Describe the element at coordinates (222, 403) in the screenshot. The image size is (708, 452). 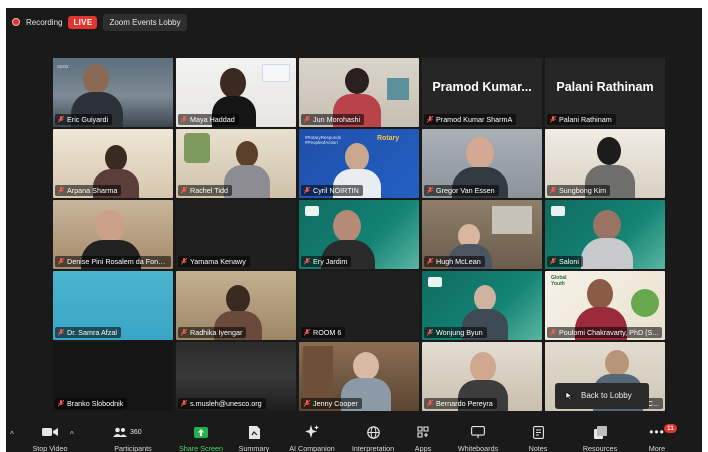
I see `tile-name-label: s.musleh@unesco.org` at that location.